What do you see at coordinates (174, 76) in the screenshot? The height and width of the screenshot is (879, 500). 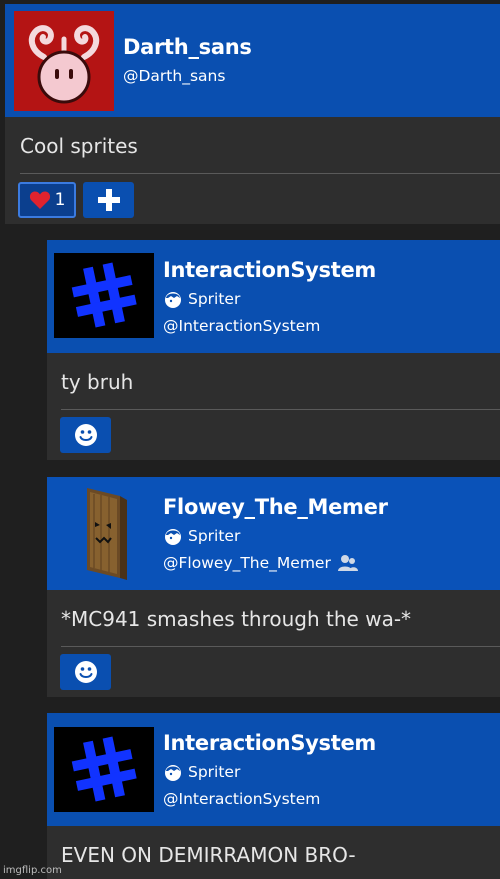 I see `user-handle: @Darth_sans` at bounding box center [174, 76].